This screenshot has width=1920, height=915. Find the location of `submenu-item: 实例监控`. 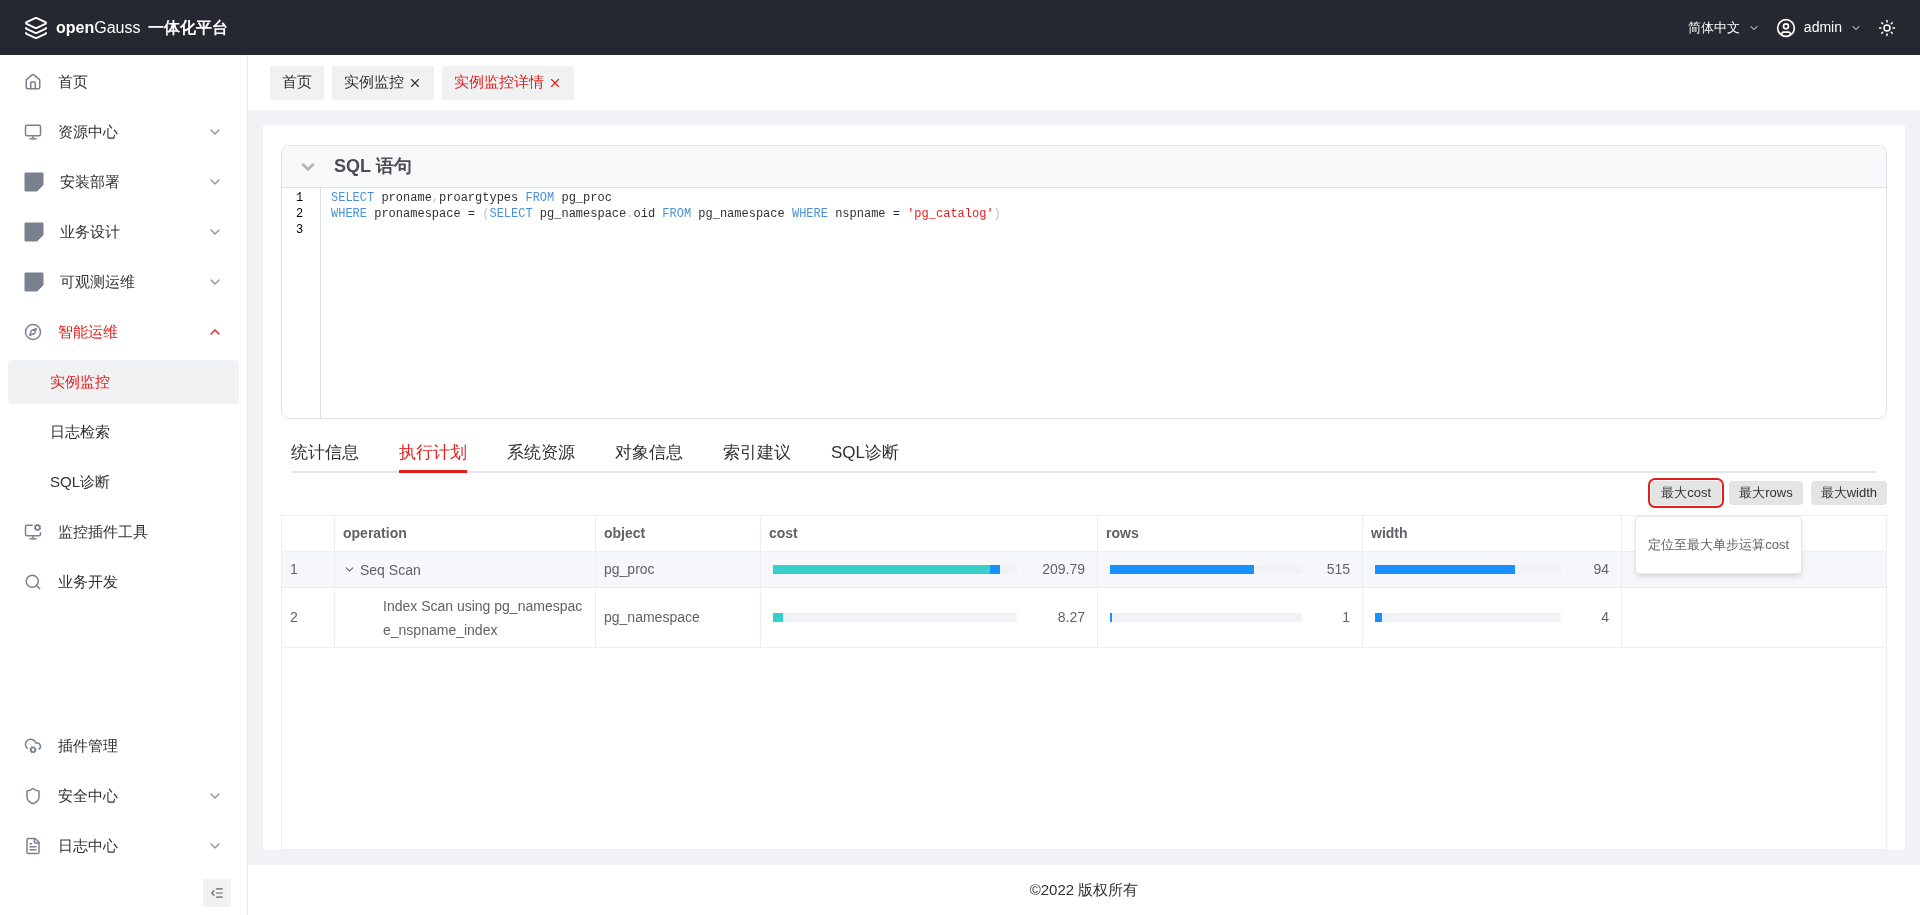

submenu-item: 实例监控 is located at coordinates (123, 382).